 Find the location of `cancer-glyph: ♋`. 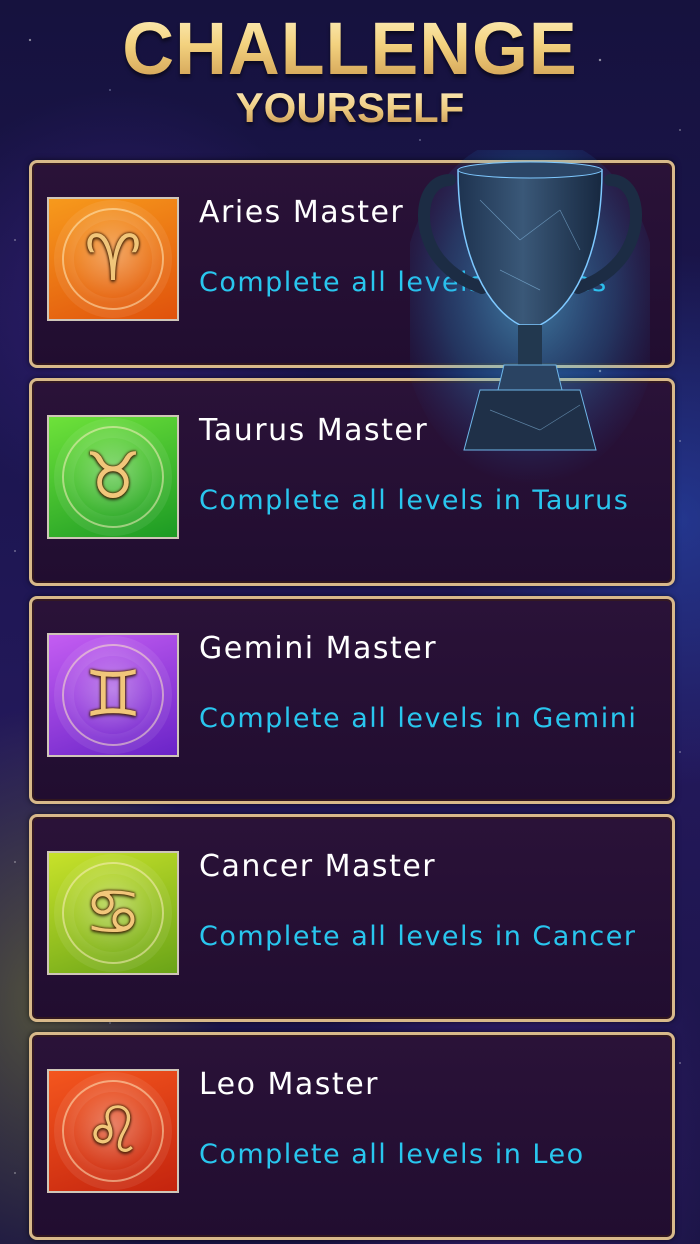

cancer-glyph: ♋ is located at coordinates (113, 913).